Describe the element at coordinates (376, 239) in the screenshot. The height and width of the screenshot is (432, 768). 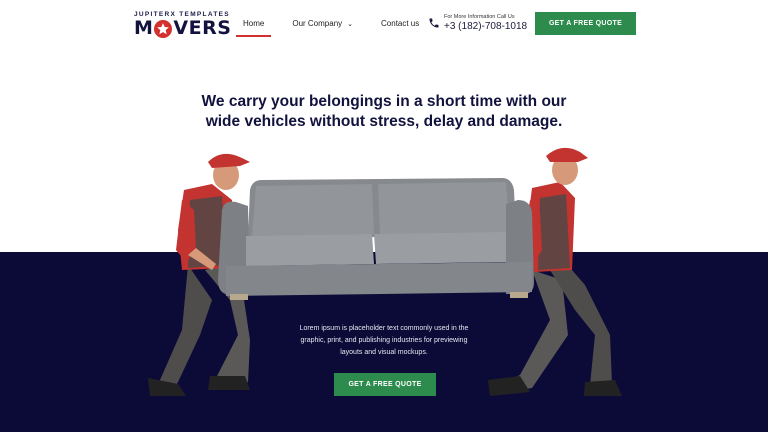
I see `sofa` at that location.